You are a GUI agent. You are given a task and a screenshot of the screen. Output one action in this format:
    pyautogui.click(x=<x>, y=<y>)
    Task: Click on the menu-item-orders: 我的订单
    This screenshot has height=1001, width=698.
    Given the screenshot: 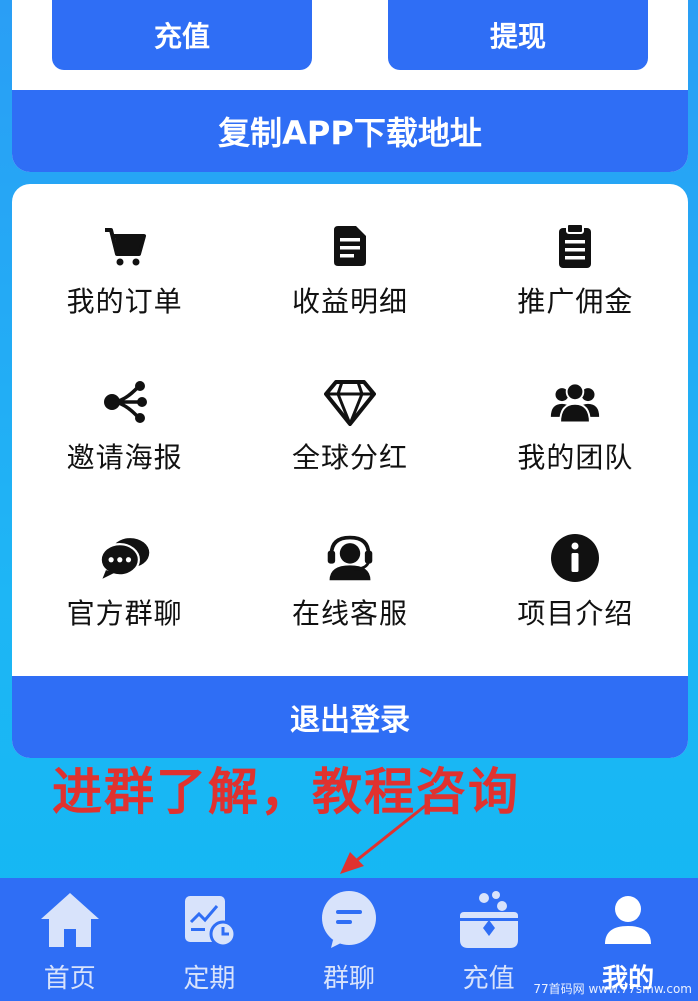 What is the action you would take?
    pyautogui.click(x=124, y=298)
    